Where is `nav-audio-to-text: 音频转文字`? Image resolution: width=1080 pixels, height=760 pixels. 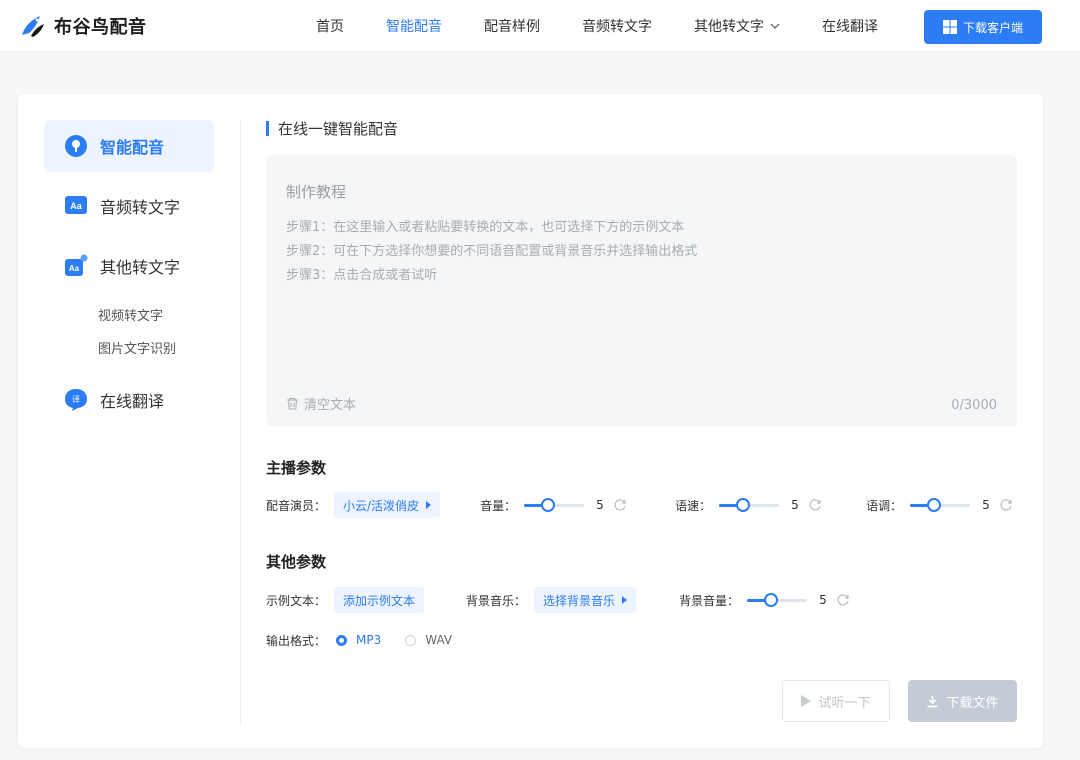 nav-audio-to-text: 音频转文字 is located at coordinates (617, 26).